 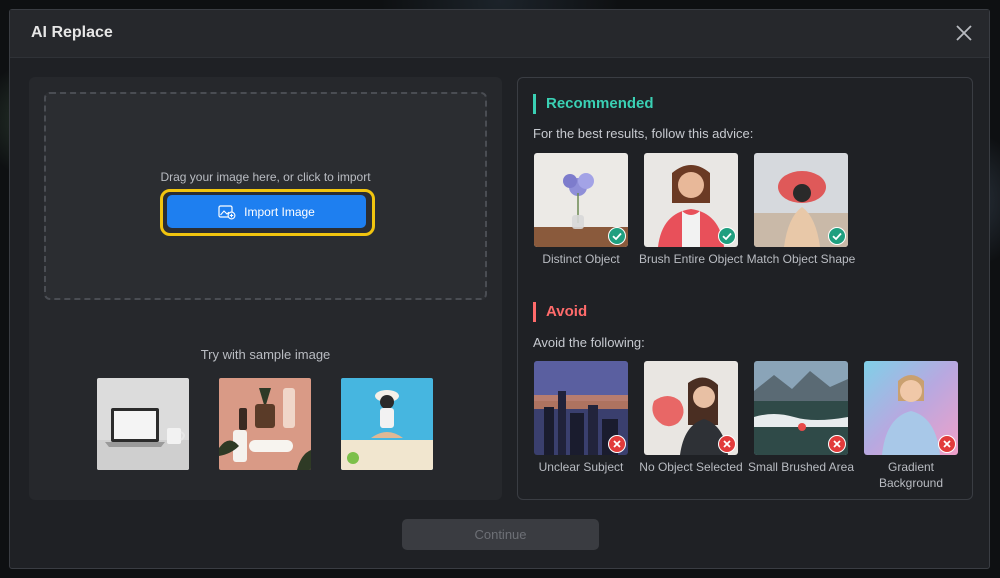 I want to click on import-image-label: Import Image, so click(x=279, y=211).